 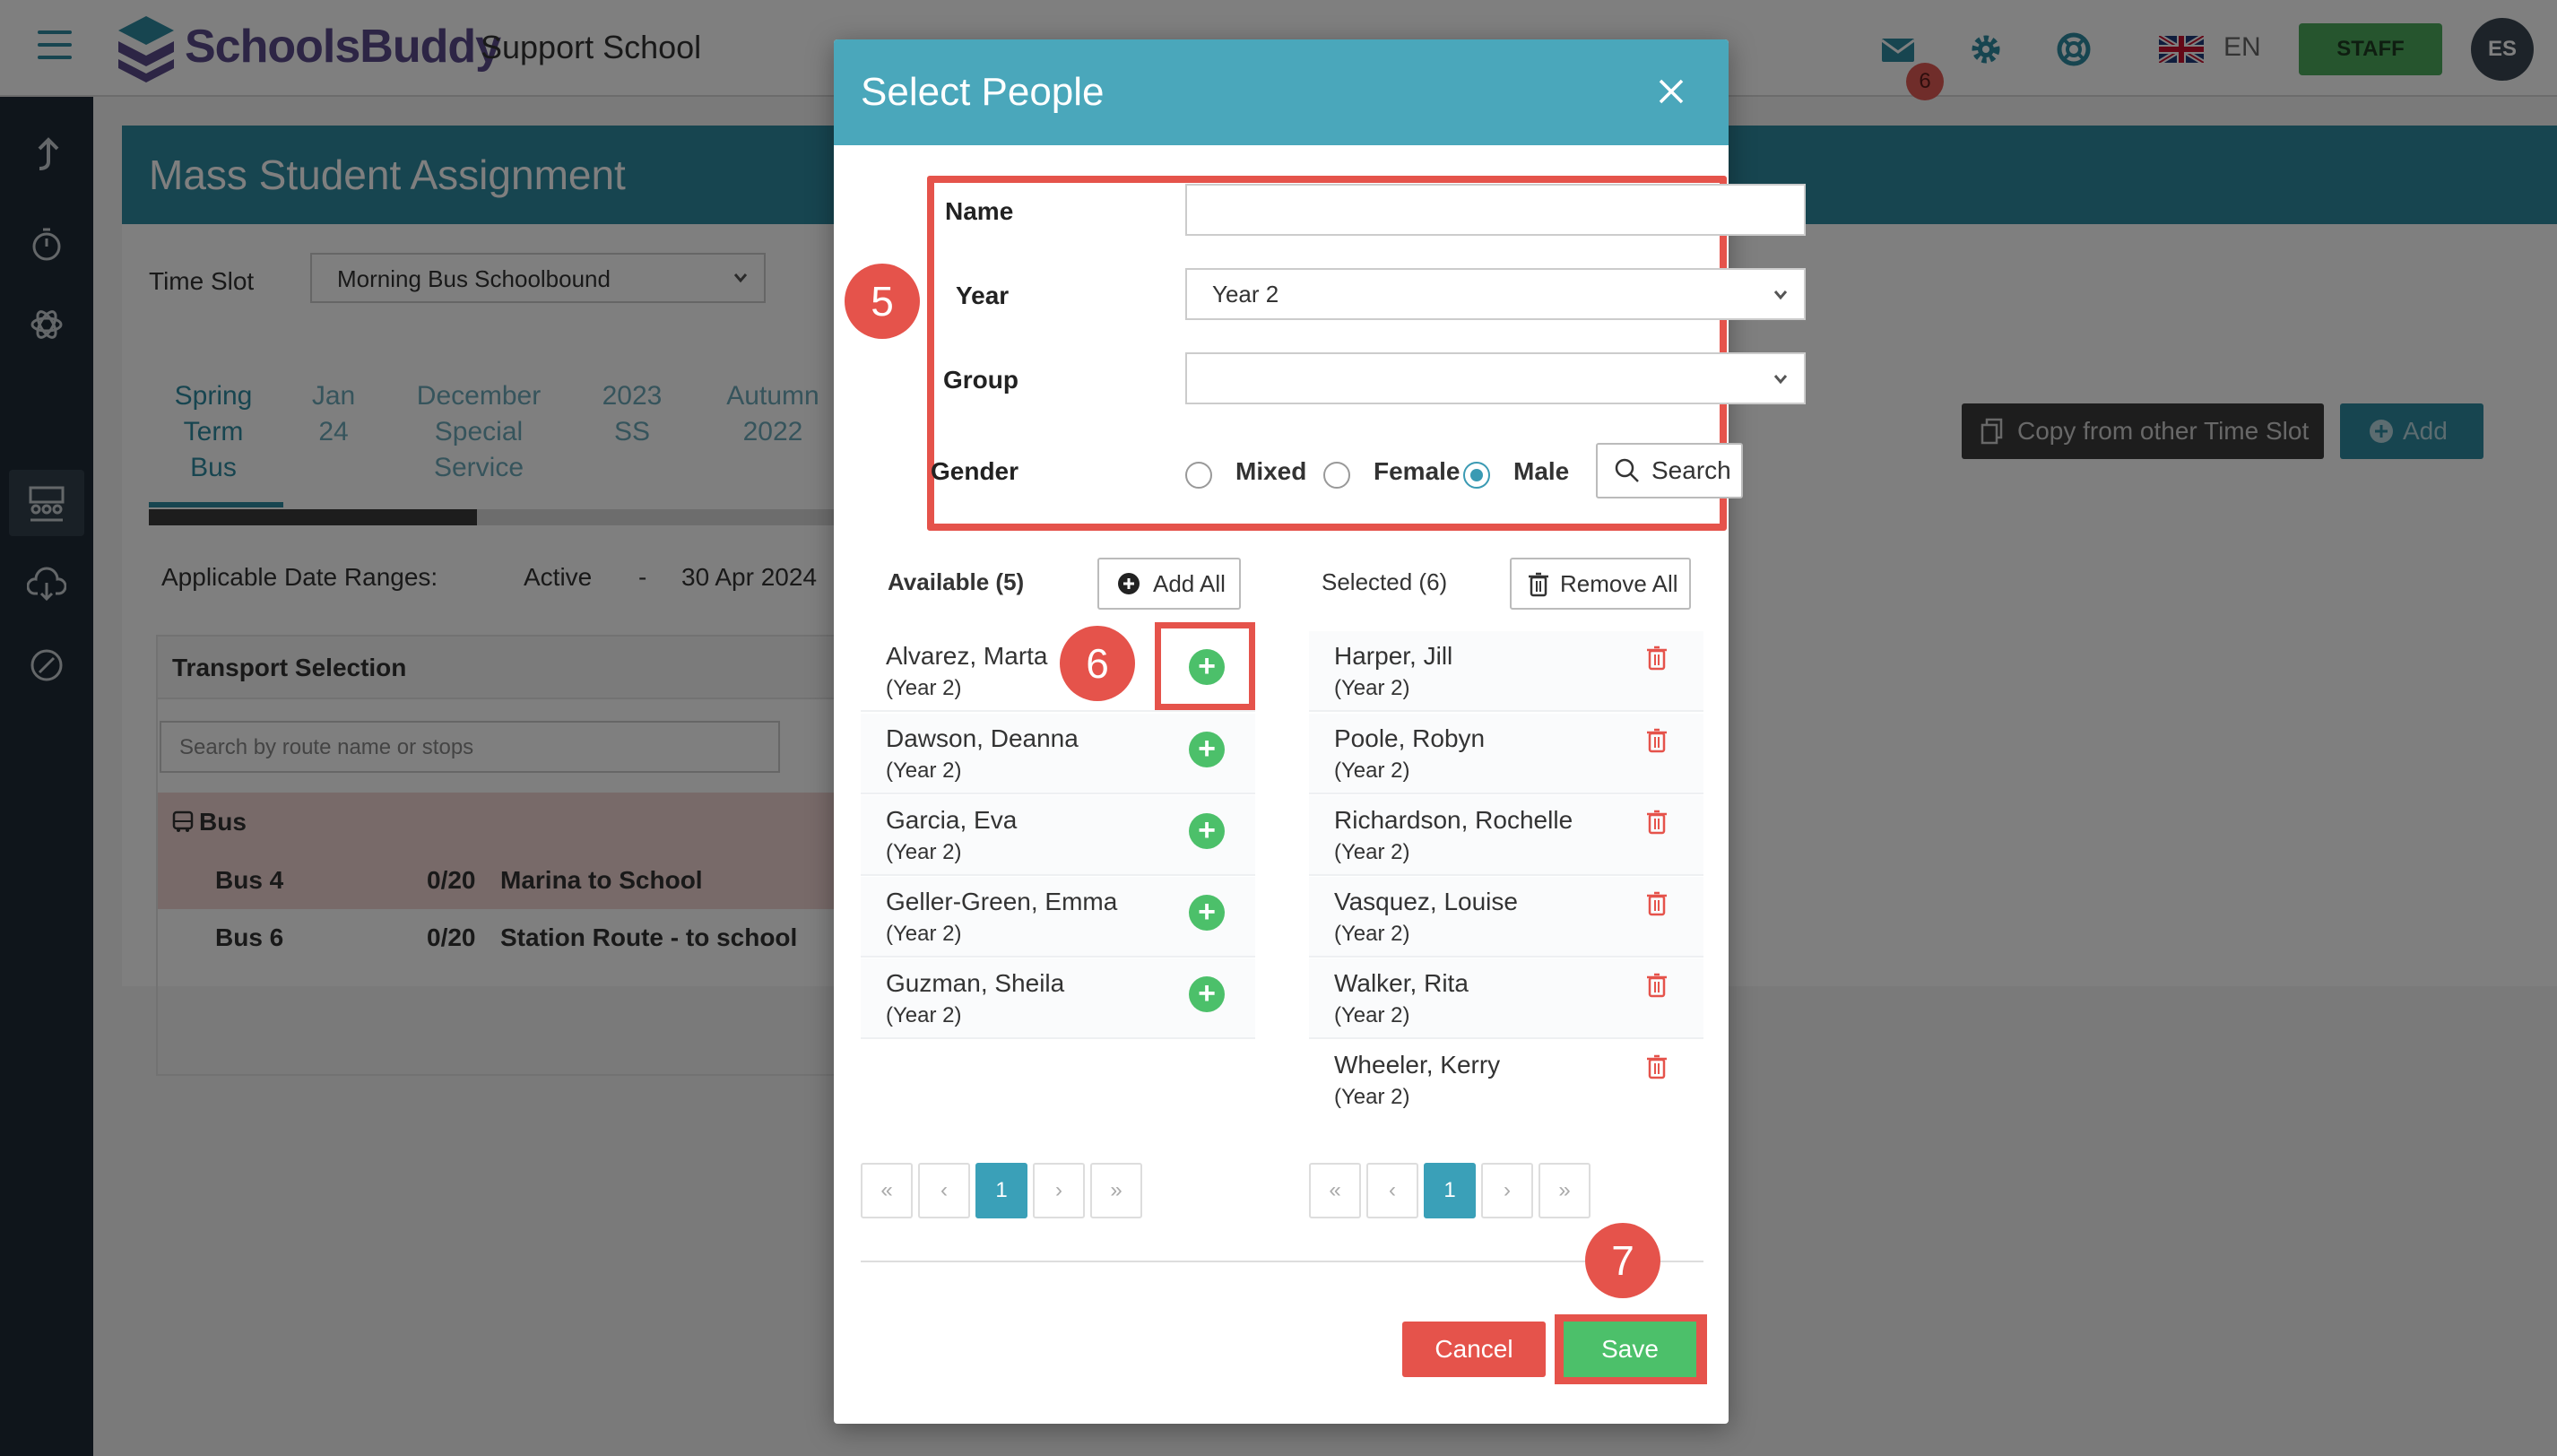 I want to click on name-input, so click(x=1495, y=210).